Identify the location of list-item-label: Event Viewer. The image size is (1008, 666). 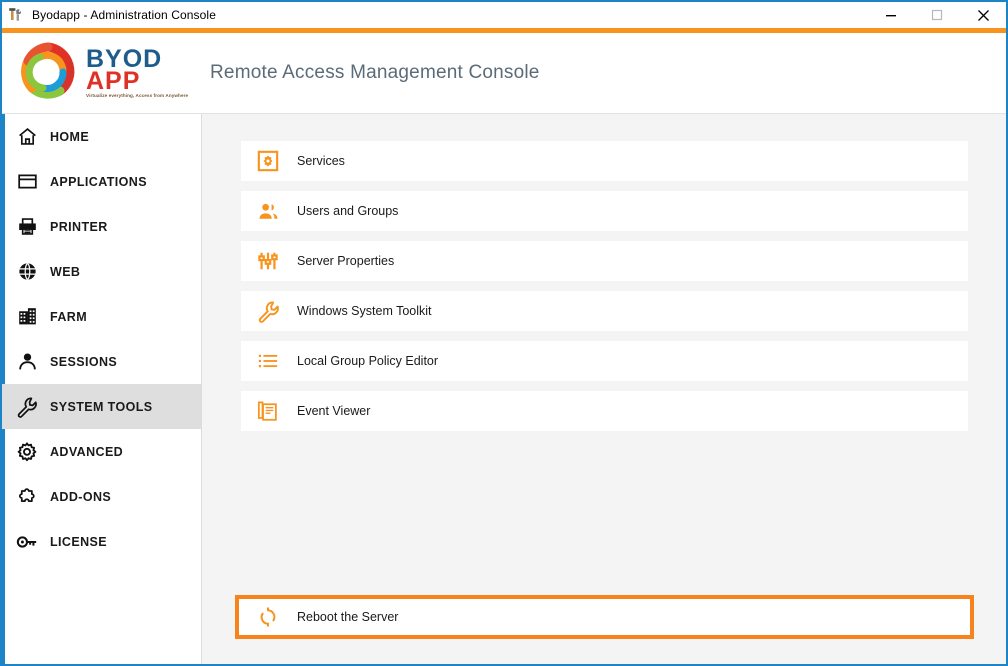
(334, 411).